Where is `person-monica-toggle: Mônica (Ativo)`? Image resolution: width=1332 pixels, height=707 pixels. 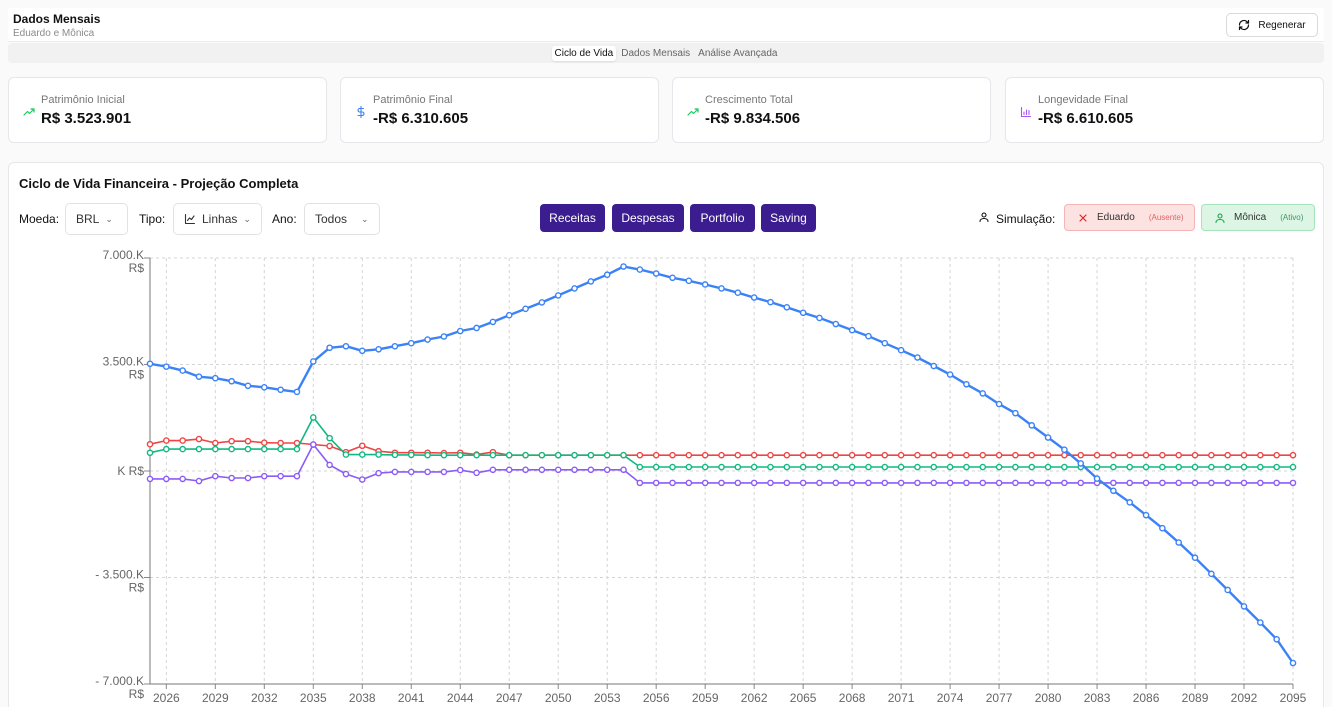
person-monica-toggle: Mônica (Ativo) is located at coordinates (1258, 217).